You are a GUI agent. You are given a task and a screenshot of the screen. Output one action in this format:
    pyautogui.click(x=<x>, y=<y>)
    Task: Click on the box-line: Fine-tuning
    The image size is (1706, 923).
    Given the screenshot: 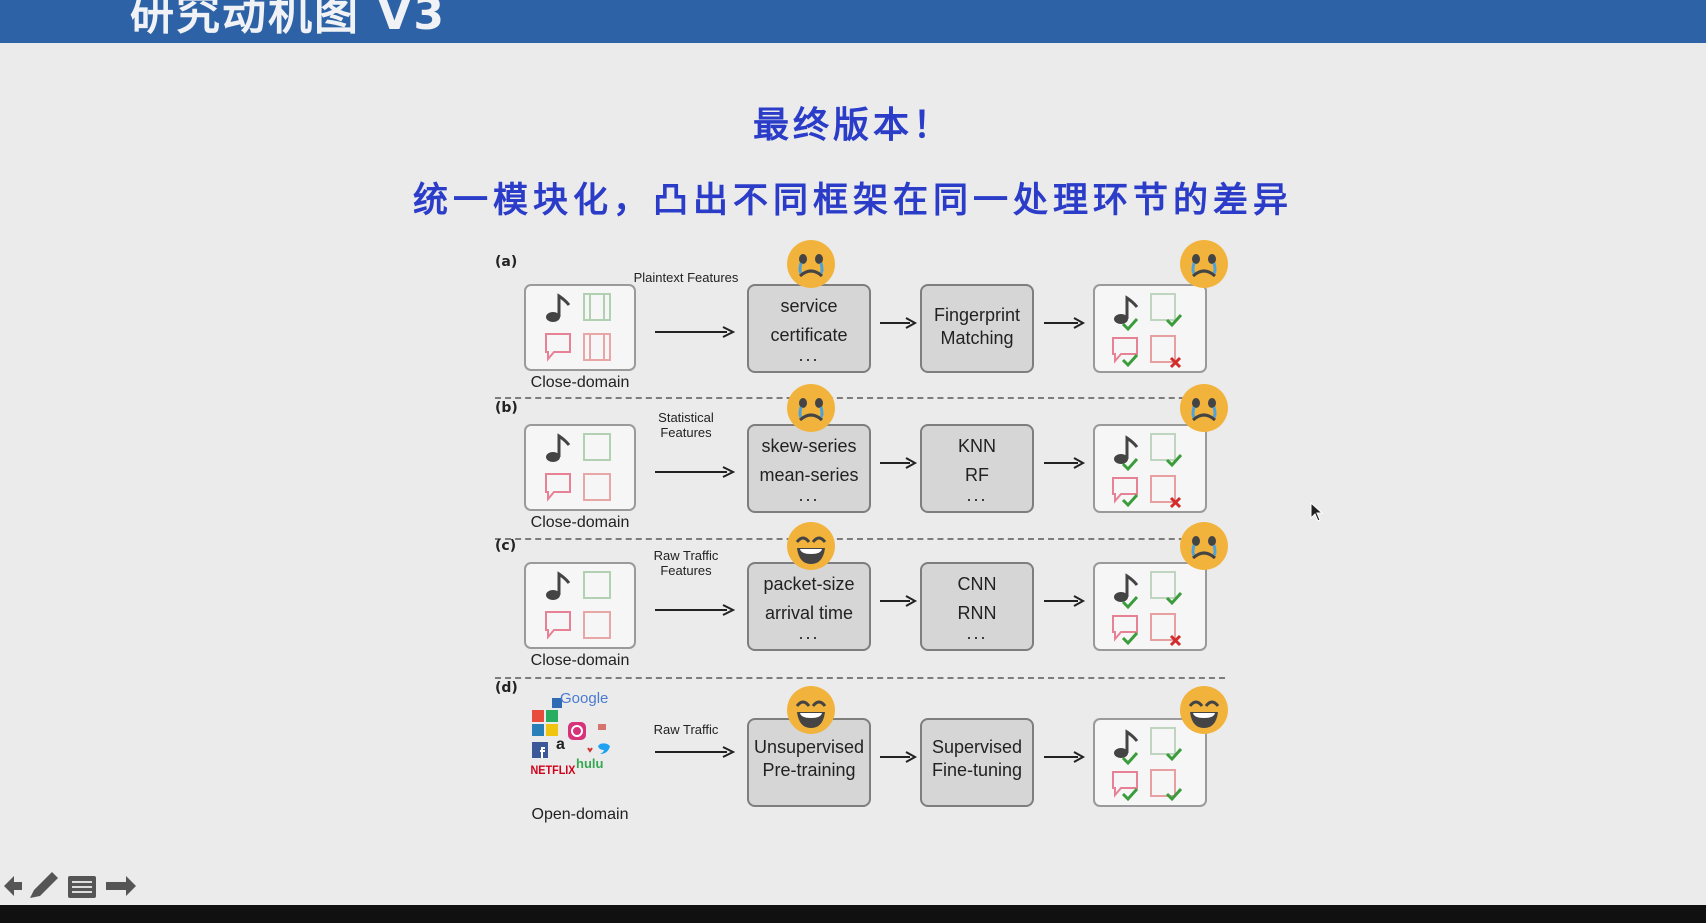 What is the action you would take?
    pyautogui.click(x=977, y=770)
    